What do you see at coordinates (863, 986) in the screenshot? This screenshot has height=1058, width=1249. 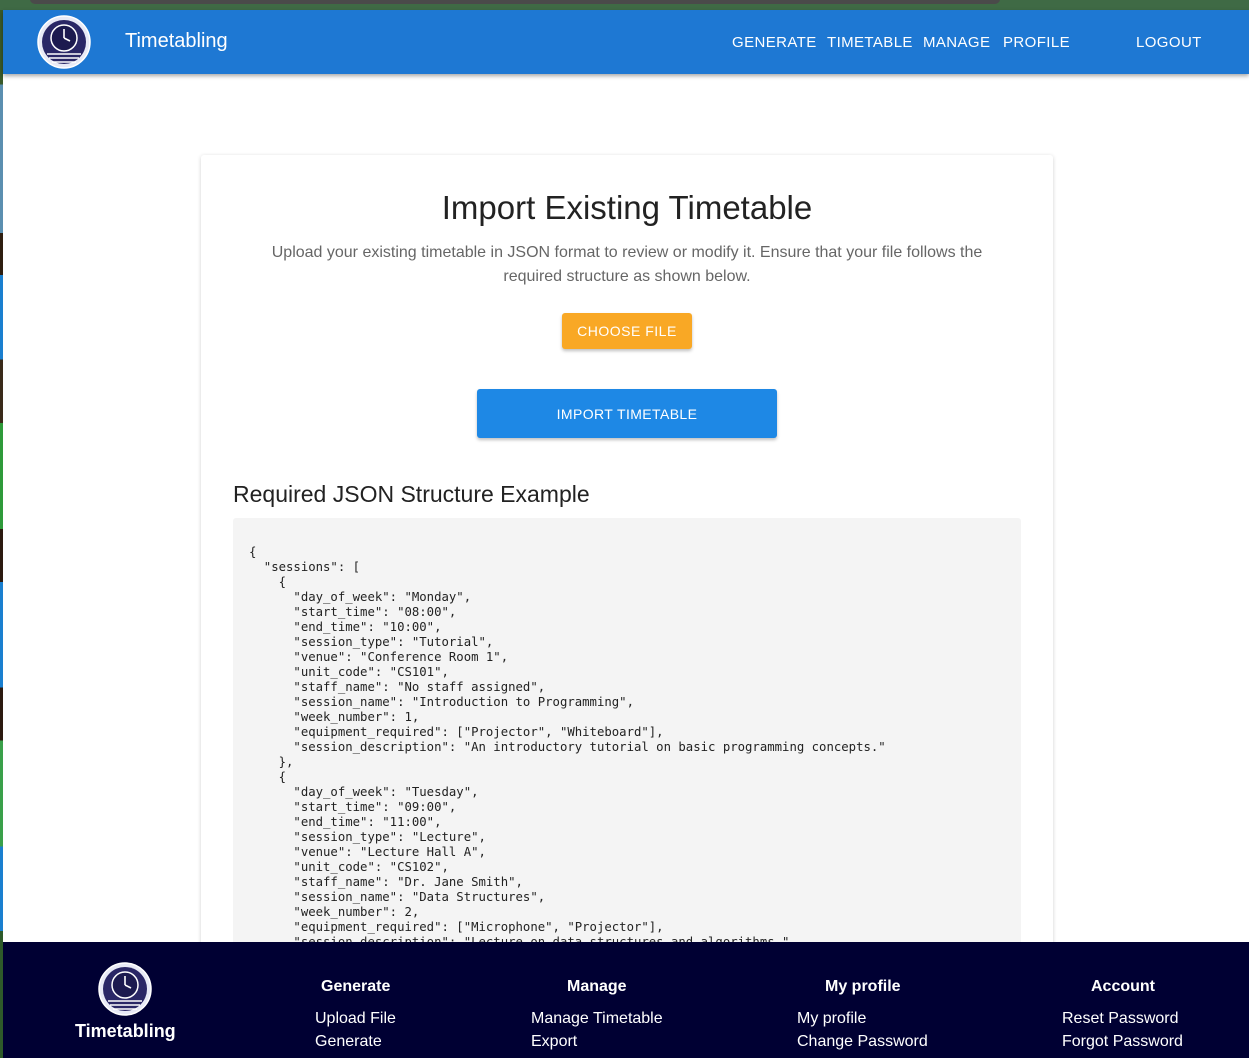 I see `footer-heading-my-profile: My profile` at bounding box center [863, 986].